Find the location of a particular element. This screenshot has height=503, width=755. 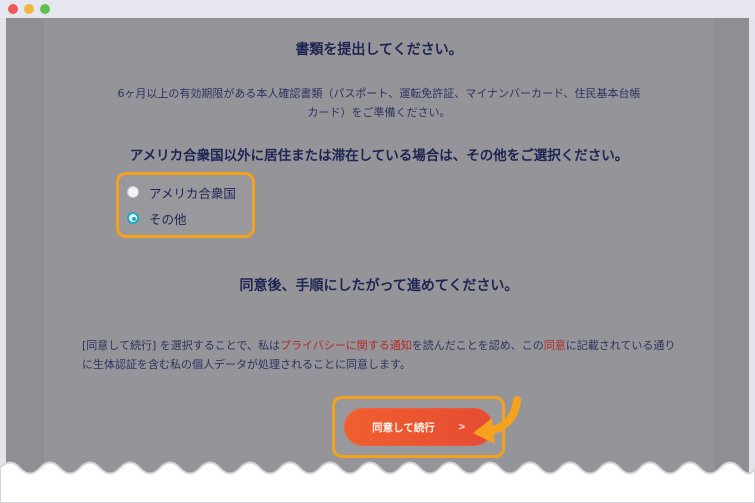

residence-question: アメリカ合衆国以外に居住または滞在している場合は、その他をご選択ください。 is located at coordinates (379, 156).